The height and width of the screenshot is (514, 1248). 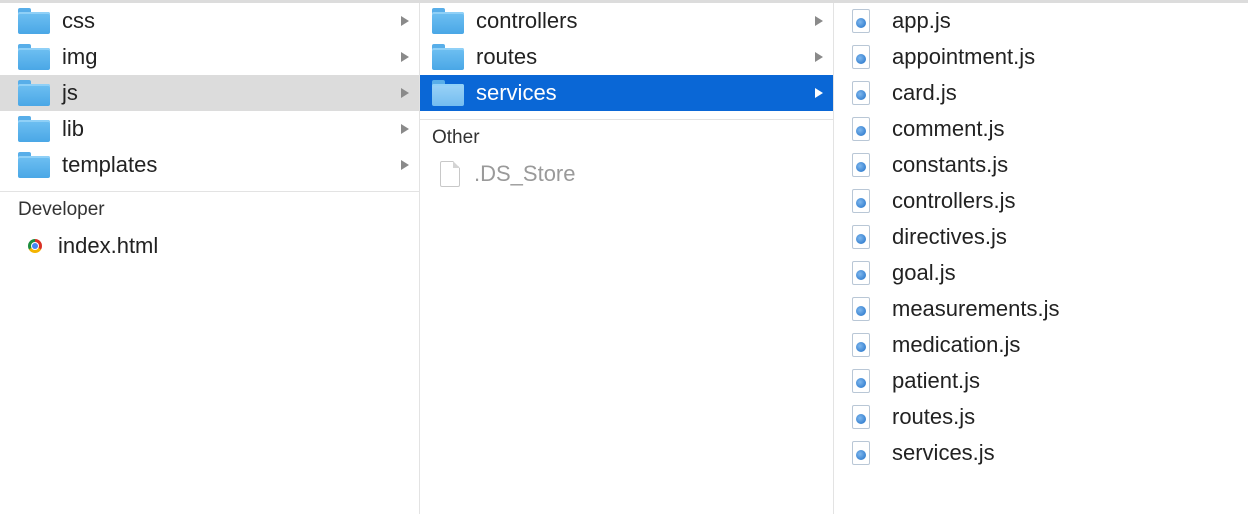 I want to click on document-icon, so click(x=450, y=174).